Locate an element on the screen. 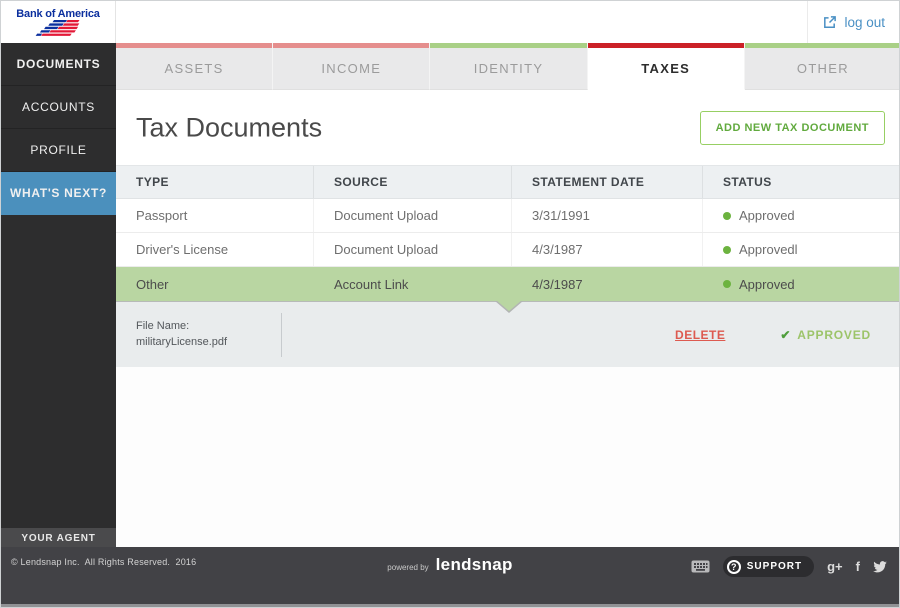  bank-of-america-logo: Bank of America is located at coordinates (58, 22).